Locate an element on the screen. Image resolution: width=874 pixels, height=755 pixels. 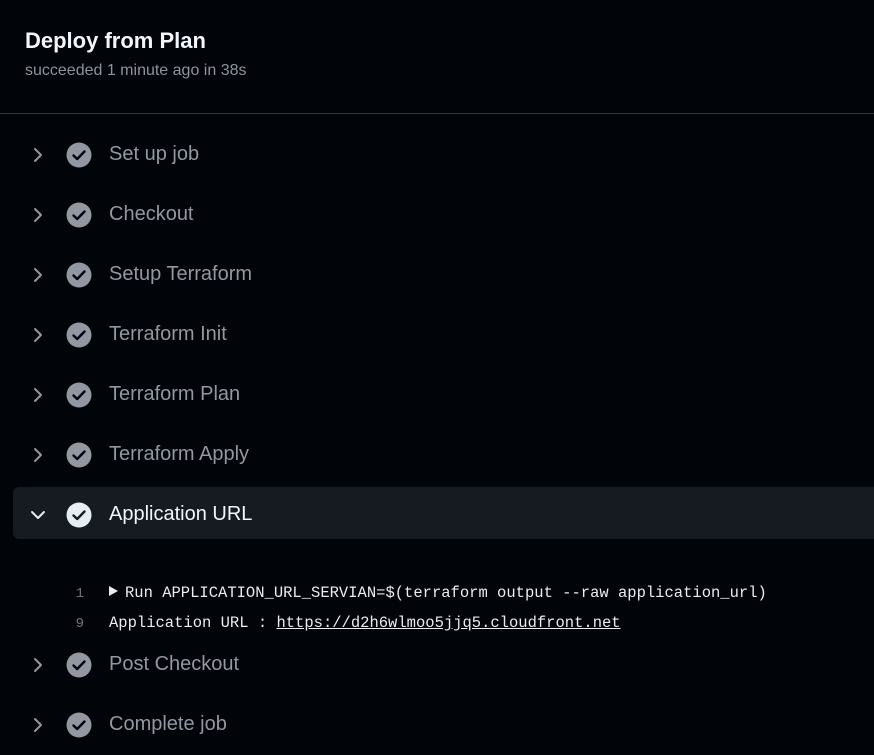
step-checkout: Checkout is located at coordinates (437, 215).